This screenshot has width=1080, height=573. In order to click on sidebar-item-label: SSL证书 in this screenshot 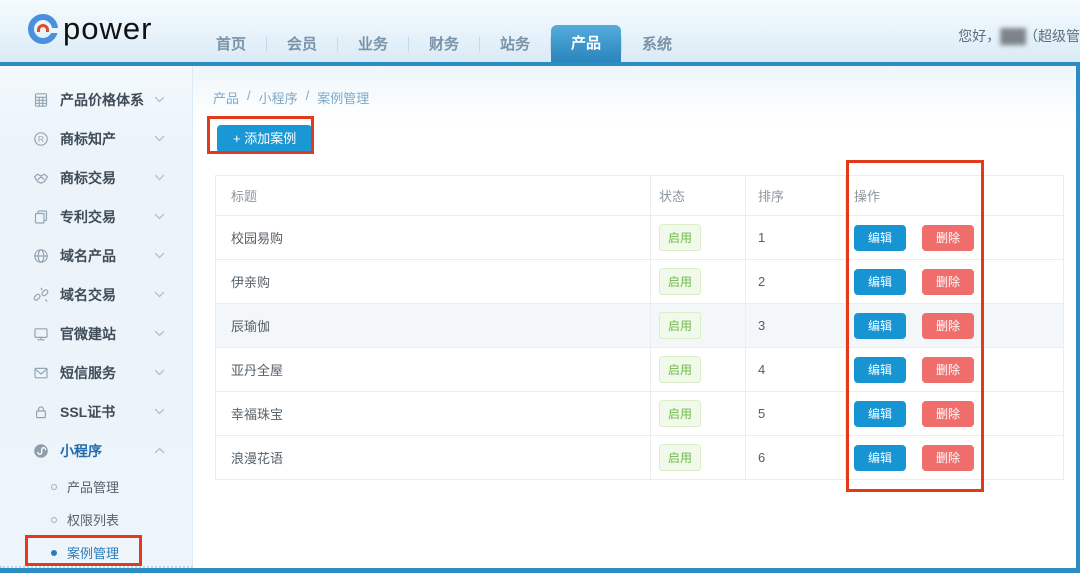, I will do `click(88, 411)`.